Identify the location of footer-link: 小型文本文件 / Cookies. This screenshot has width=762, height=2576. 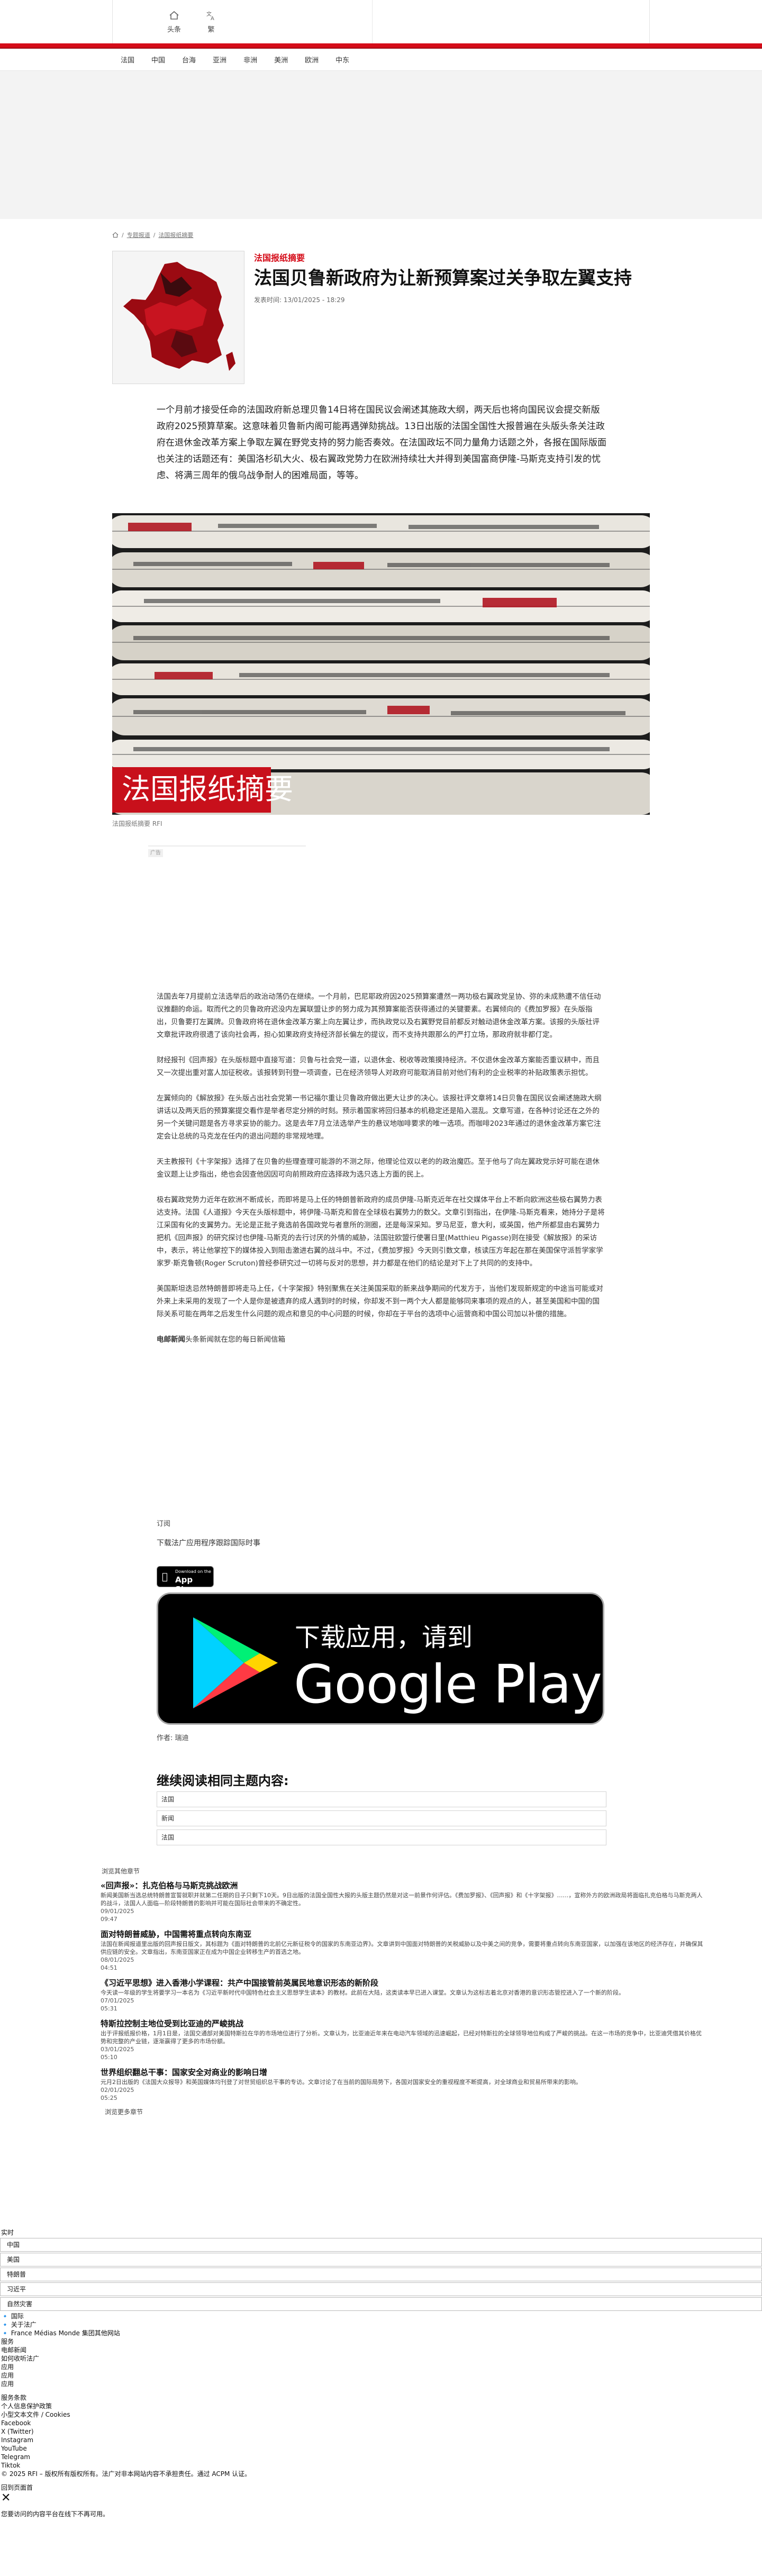
(381, 2414).